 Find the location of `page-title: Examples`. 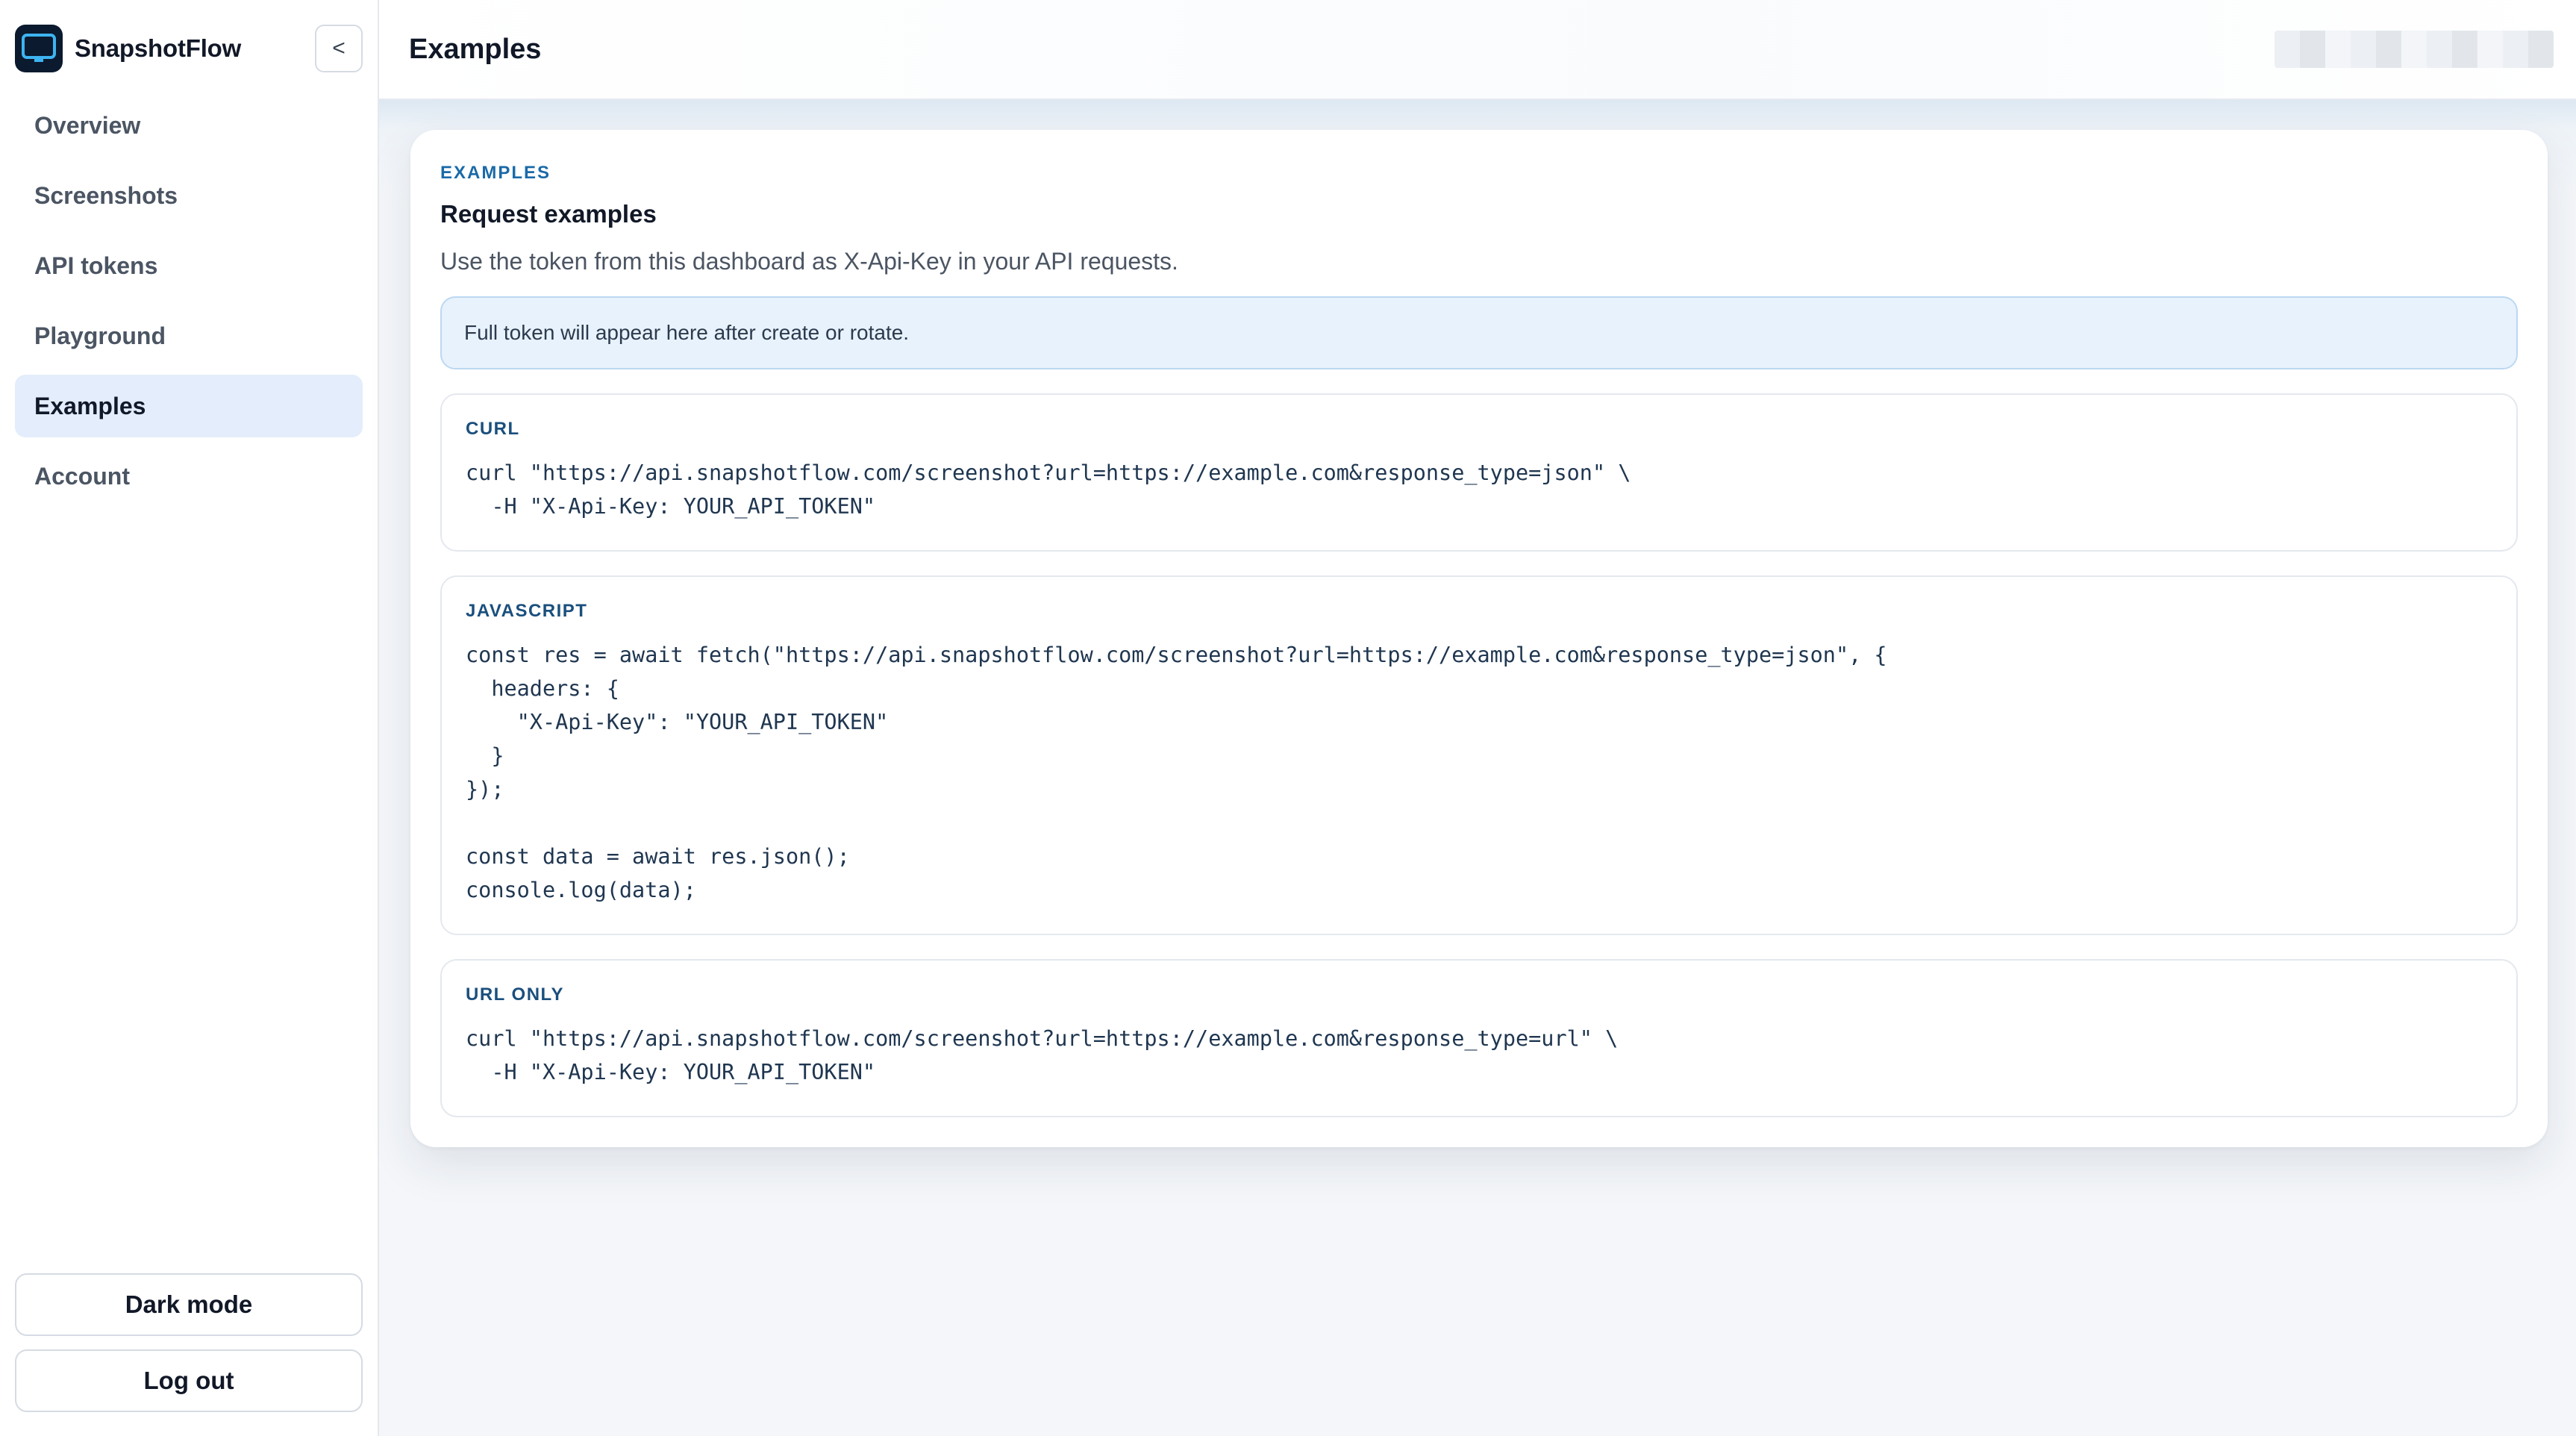

page-title: Examples is located at coordinates (475, 49).